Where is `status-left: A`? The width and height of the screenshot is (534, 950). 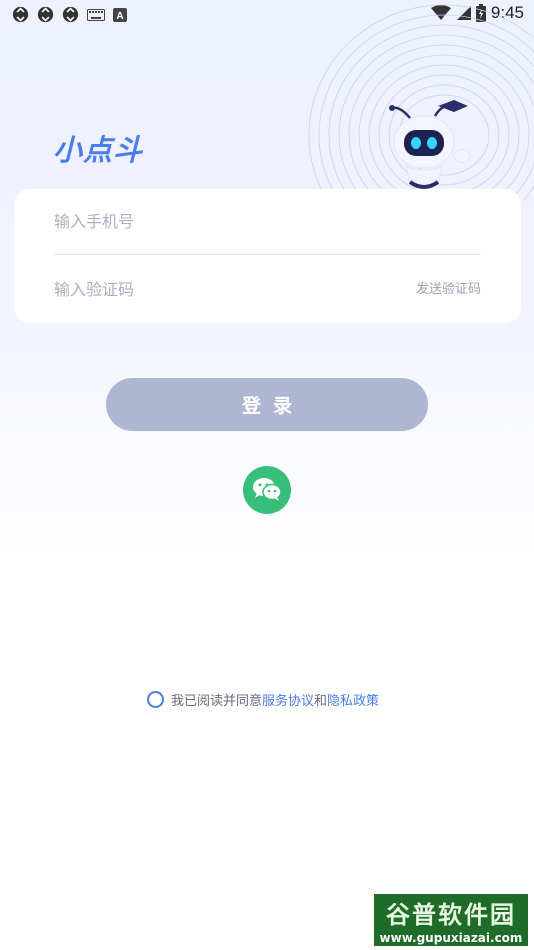
status-left: A is located at coordinates (69, 14).